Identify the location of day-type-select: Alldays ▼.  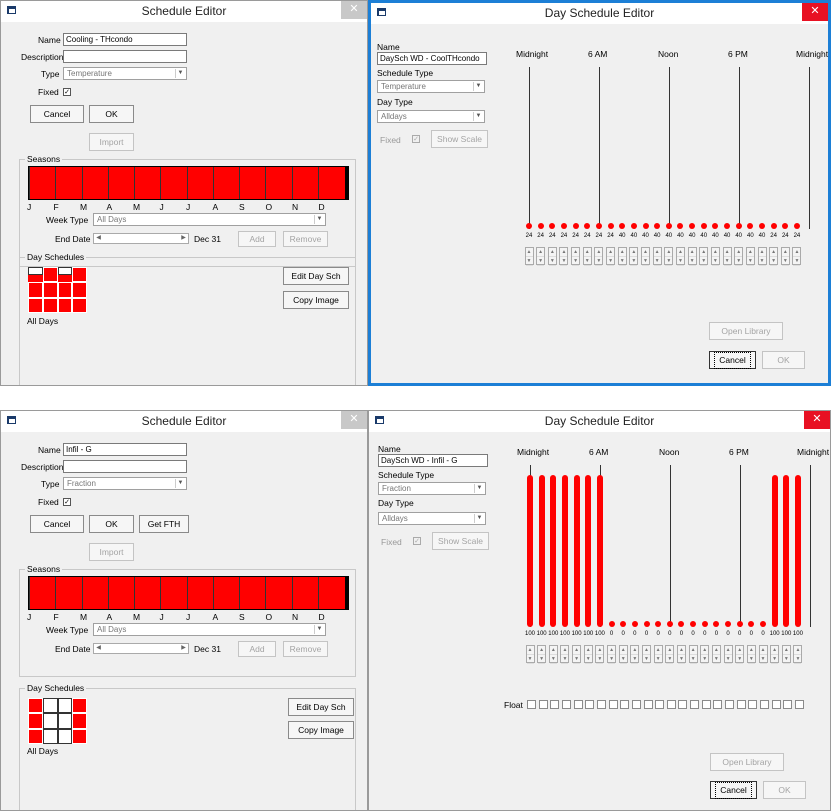
(432, 518).